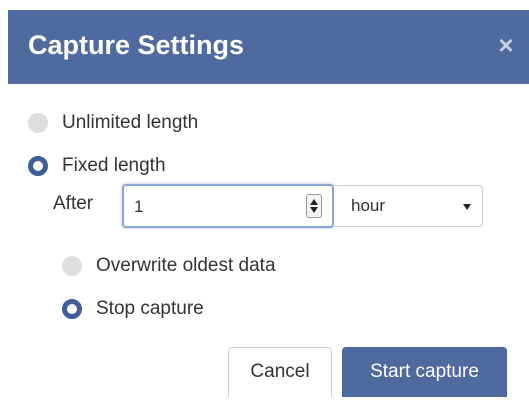  I want to click on duration-input, so click(209, 207).